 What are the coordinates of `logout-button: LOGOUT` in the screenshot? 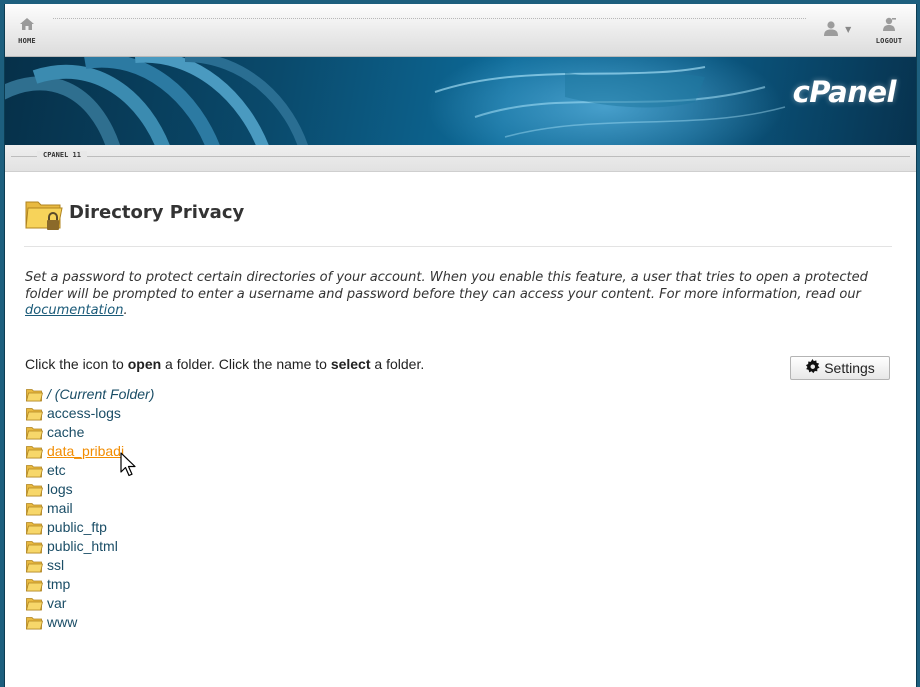 It's located at (889, 30).